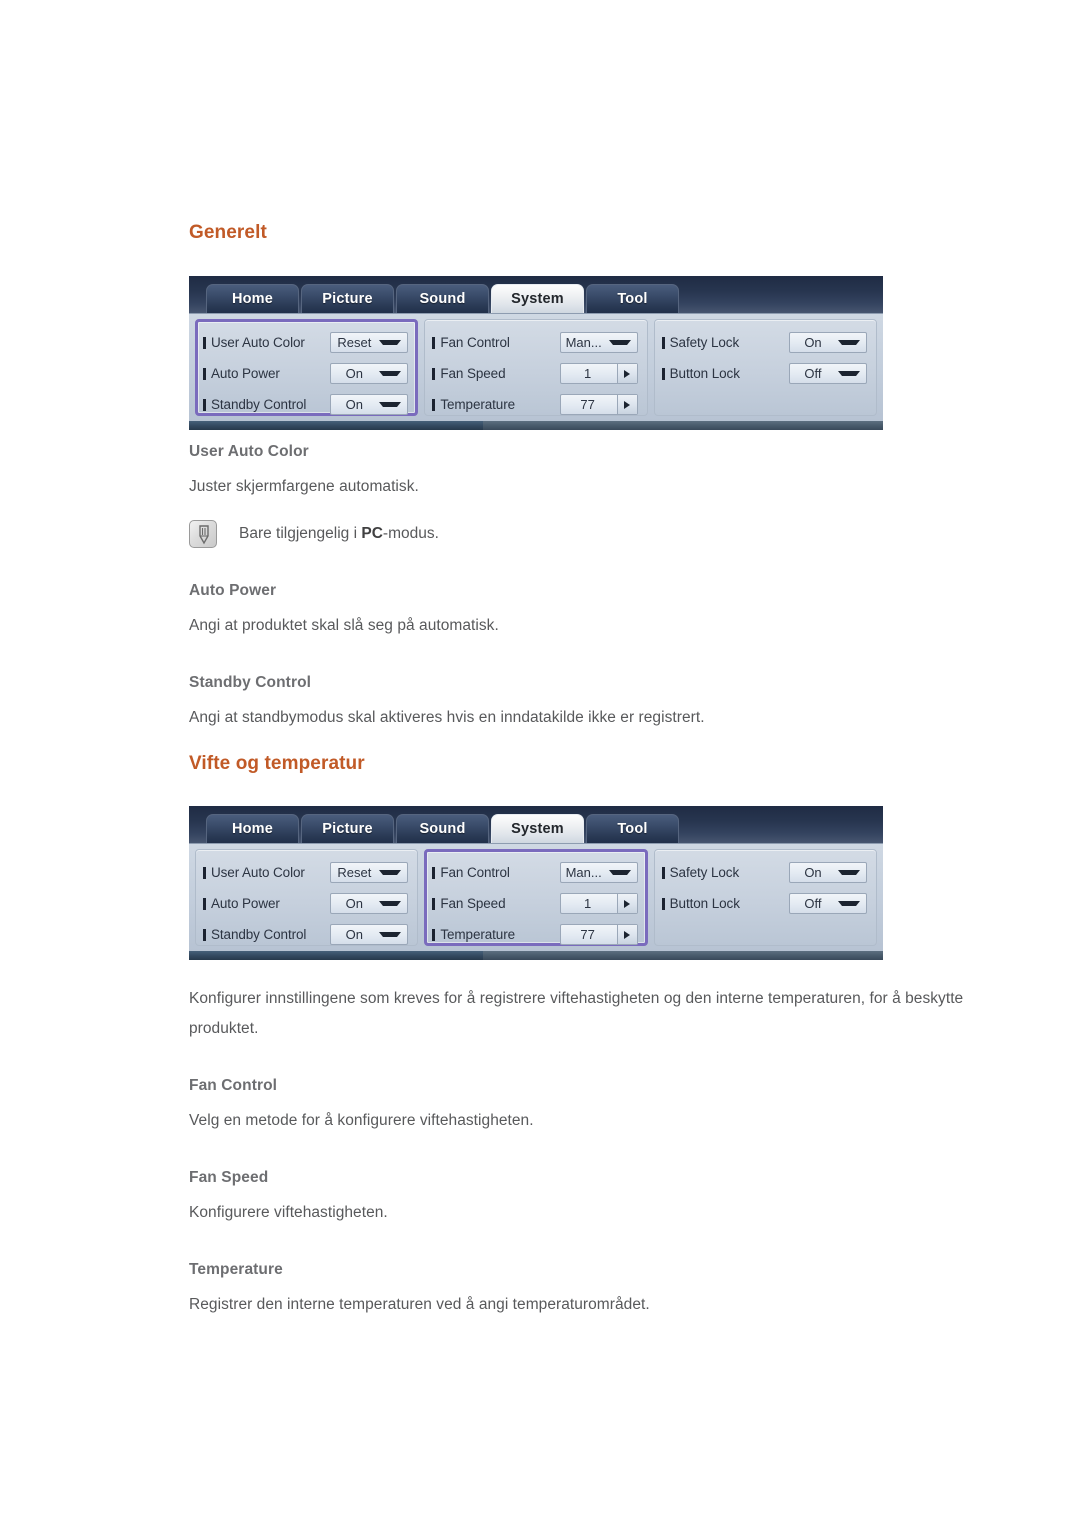 The image size is (1080, 1527). I want to click on osd-item-label-text: Fan Speed, so click(473, 373).